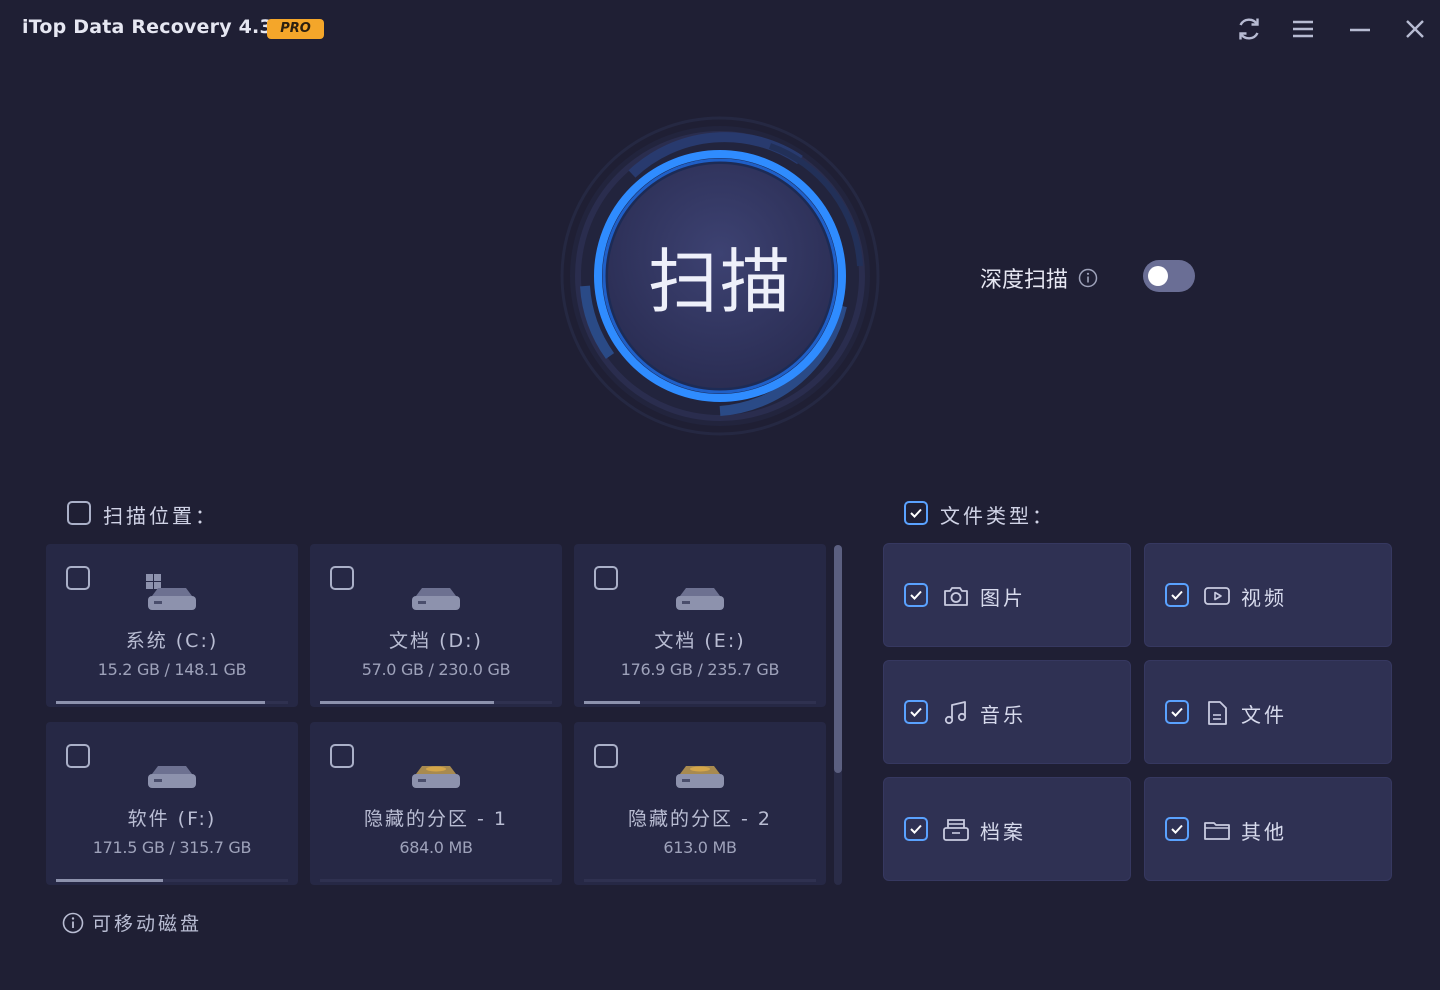 The image size is (1440, 990). I want to click on drive-size: 176.9 GB / 235.7 GB, so click(700, 669).